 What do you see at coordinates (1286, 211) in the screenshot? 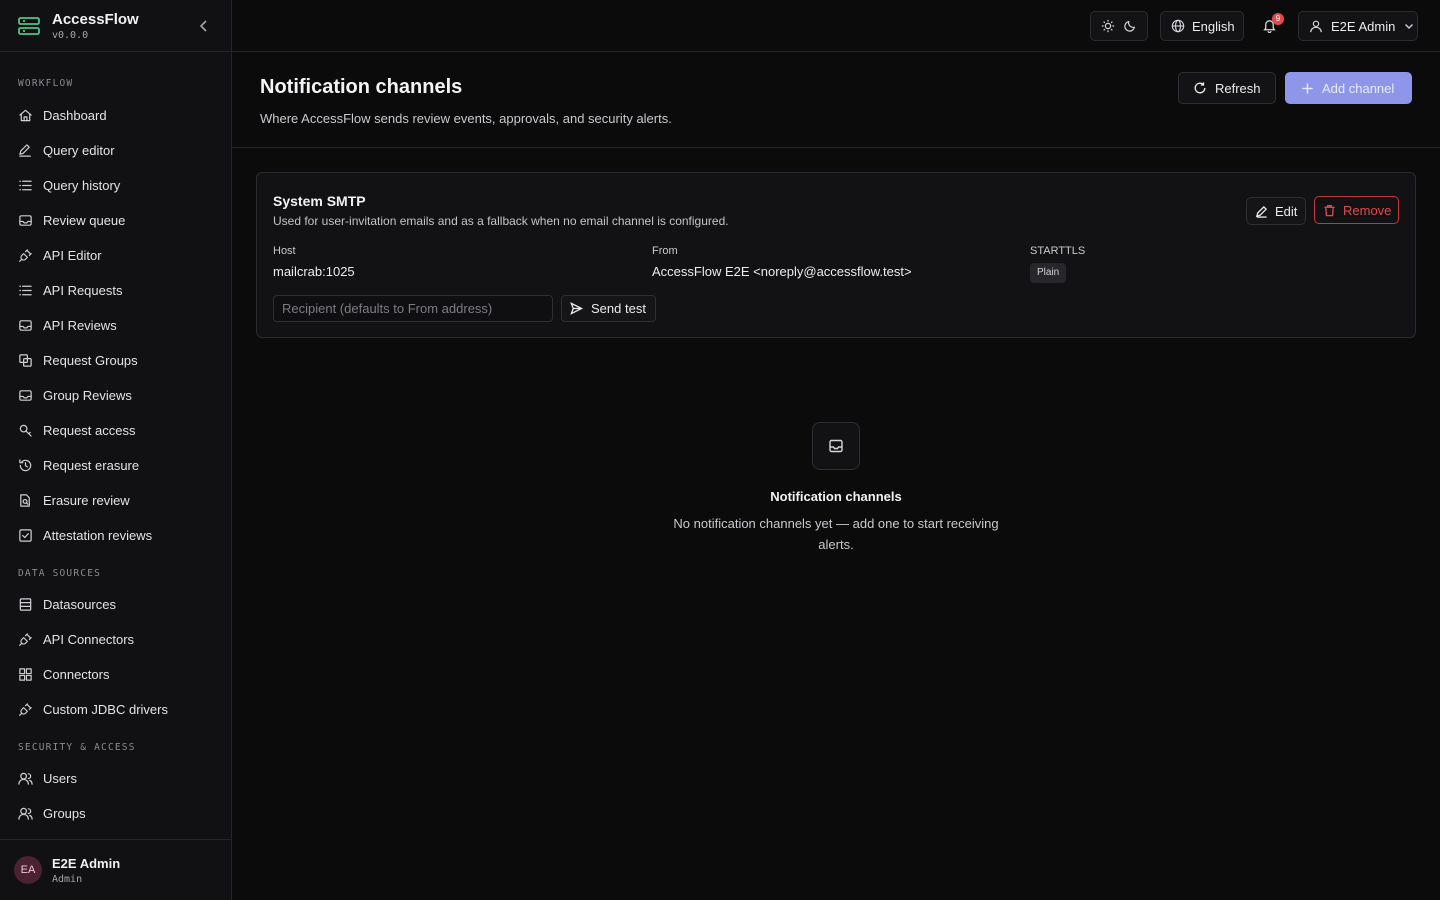
I see `edit-label: Edit` at bounding box center [1286, 211].